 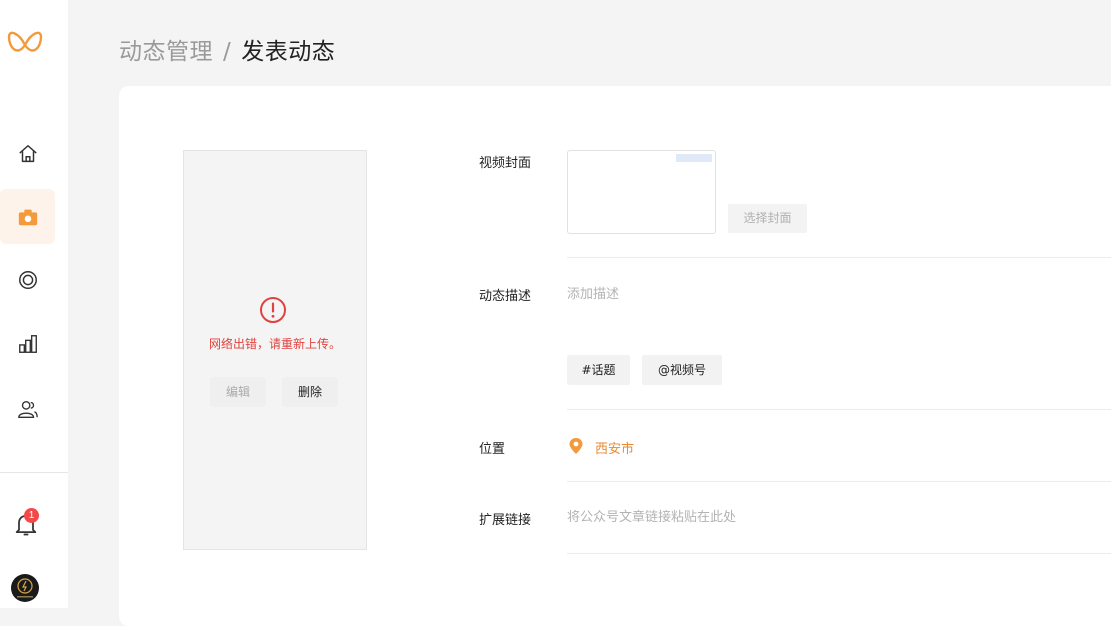 I want to click on avatar, so click(x=25, y=588).